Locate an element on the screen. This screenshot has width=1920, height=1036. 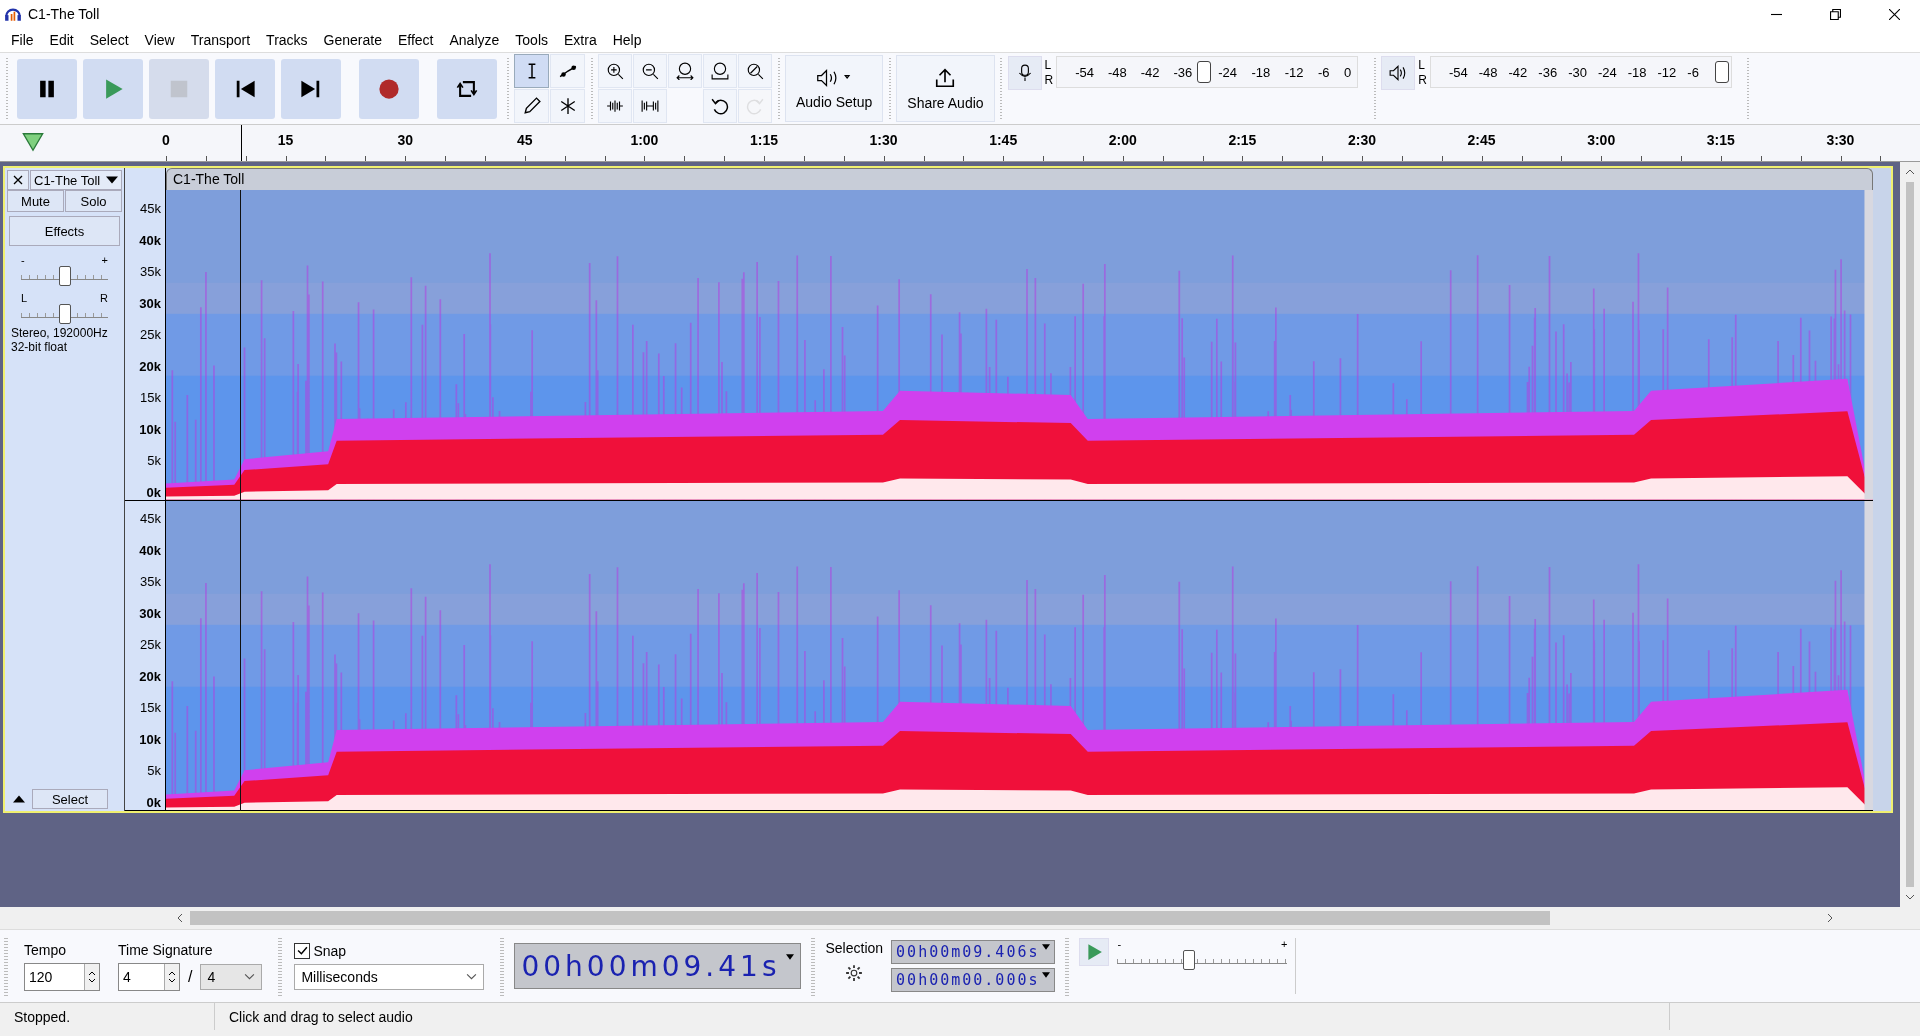
audio-setup-button: Audio Setup is located at coordinates (834, 88).